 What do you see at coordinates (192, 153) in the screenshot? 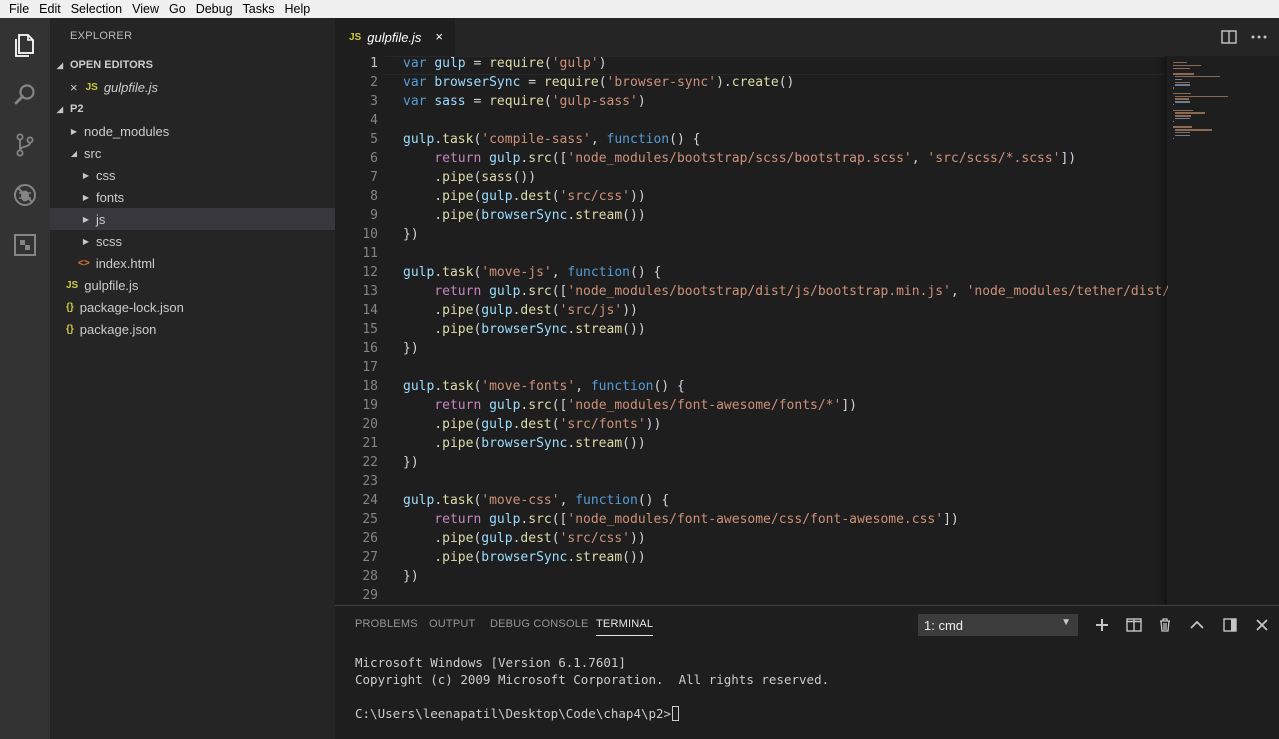
I see `tree-item-src: ◢ src` at bounding box center [192, 153].